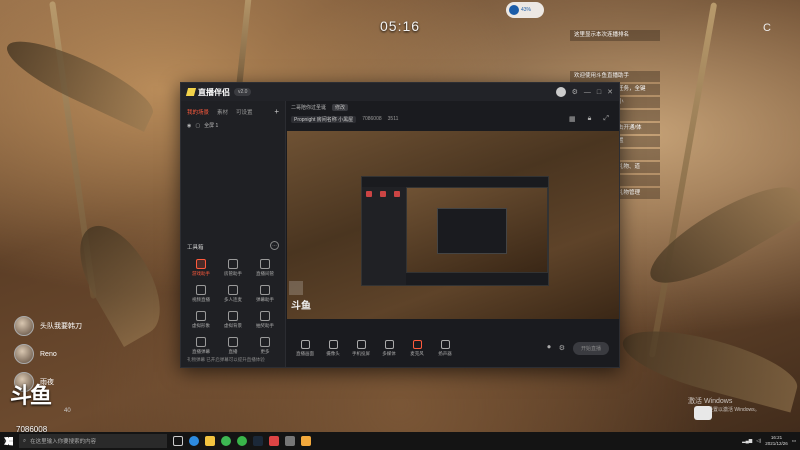 The width and height of the screenshot is (800, 450). I want to click on tray-clock: 16:21 2021/12/26, so click(776, 441).